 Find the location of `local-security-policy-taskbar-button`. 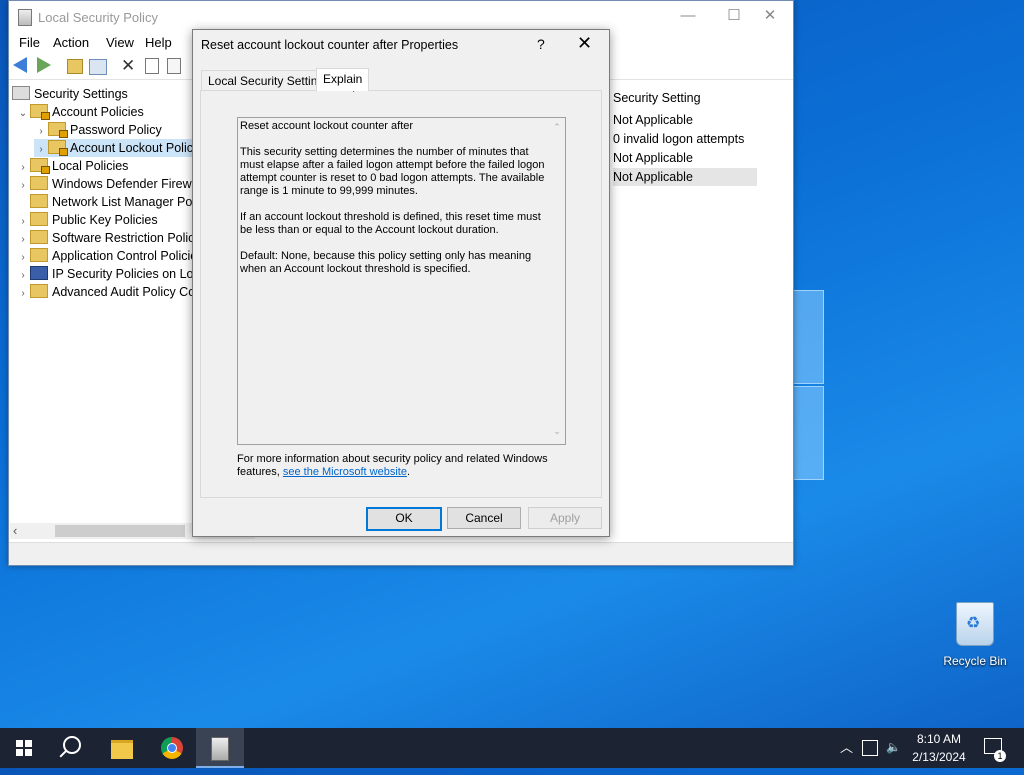

local-security-policy-taskbar-button is located at coordinates (220, 748).